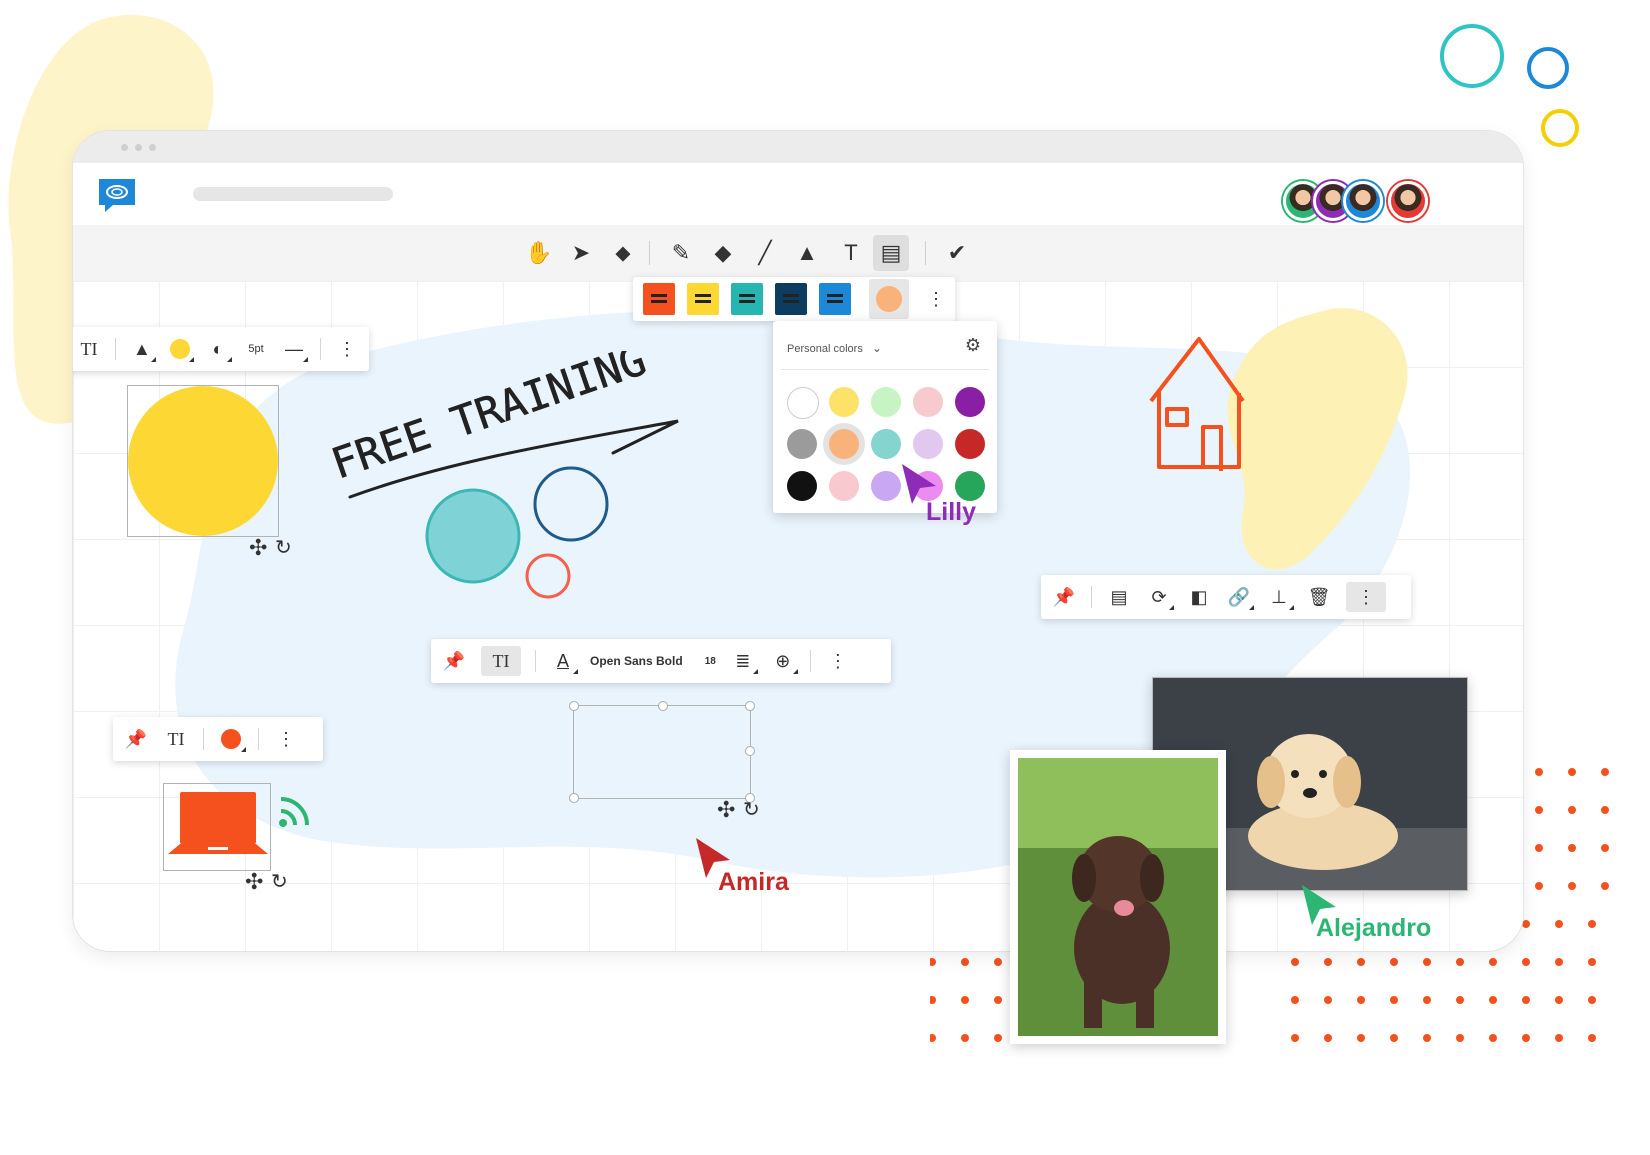 The image size is (1650, 1155). I want to click on yellow-circle-shape, so click(203, 461).